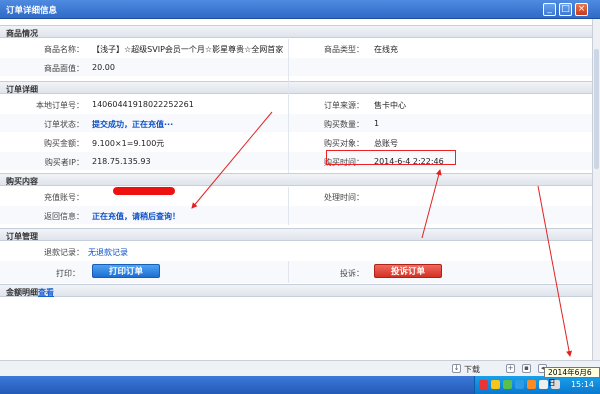 The height and width of the screenshot is (394, 600). What do you see at coordinates (103, 67) in the screenshot?
I see `product-price-value: 20.00` at bounding box center [103, 67].